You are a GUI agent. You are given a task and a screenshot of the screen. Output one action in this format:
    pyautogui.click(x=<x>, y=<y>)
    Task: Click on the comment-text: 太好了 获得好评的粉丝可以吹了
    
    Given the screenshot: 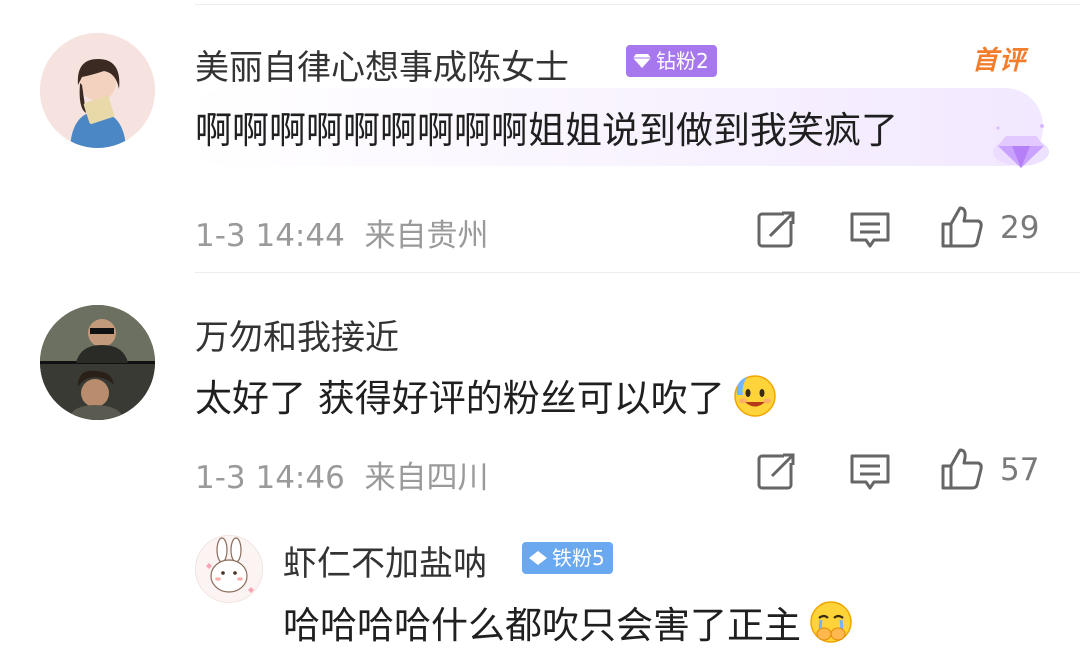 What is the action you would take?
    pyautogui.click(x=487, y=395)
    